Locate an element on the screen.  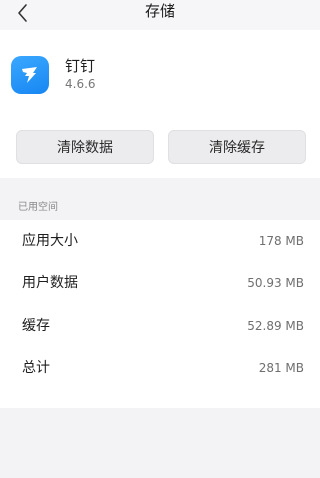
row-value: 50.93 MB is located at coordinates (275, 283).